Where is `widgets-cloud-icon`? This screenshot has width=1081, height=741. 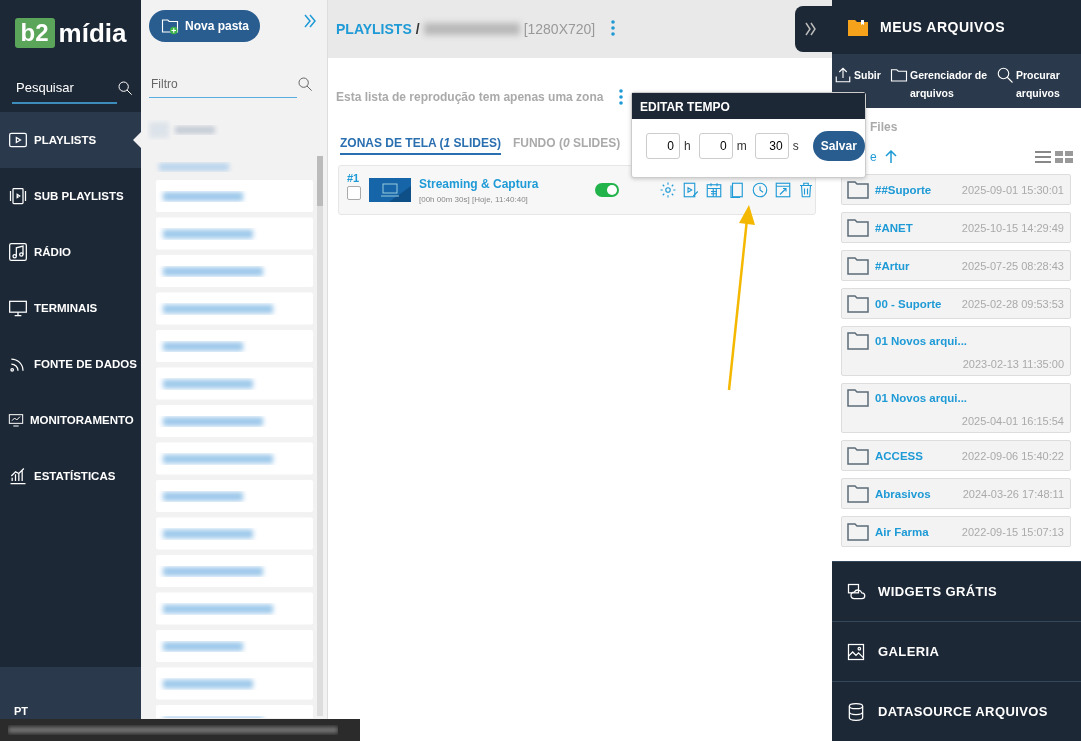
widgets-cloud-icon is located at coordinates (856, 591).